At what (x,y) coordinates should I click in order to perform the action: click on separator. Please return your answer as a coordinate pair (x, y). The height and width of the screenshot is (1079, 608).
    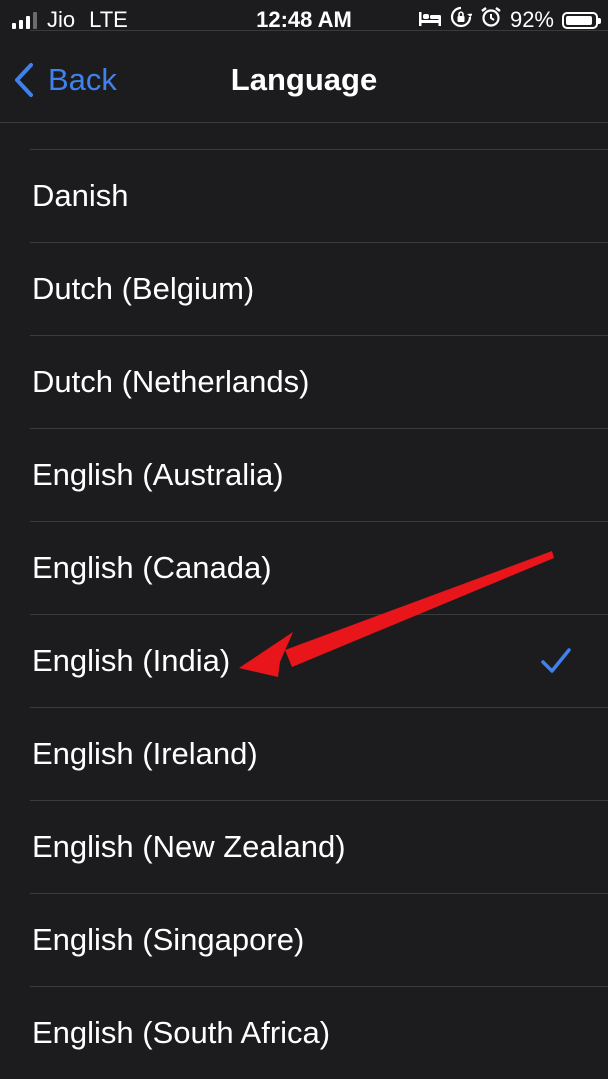
    Looking at the image, I should click on (319, 30).